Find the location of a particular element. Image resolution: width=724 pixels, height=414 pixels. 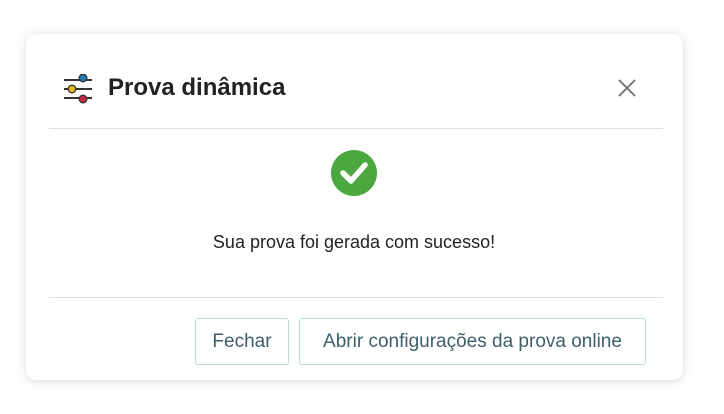

sliders-icon is located at coordinates (78, 88).